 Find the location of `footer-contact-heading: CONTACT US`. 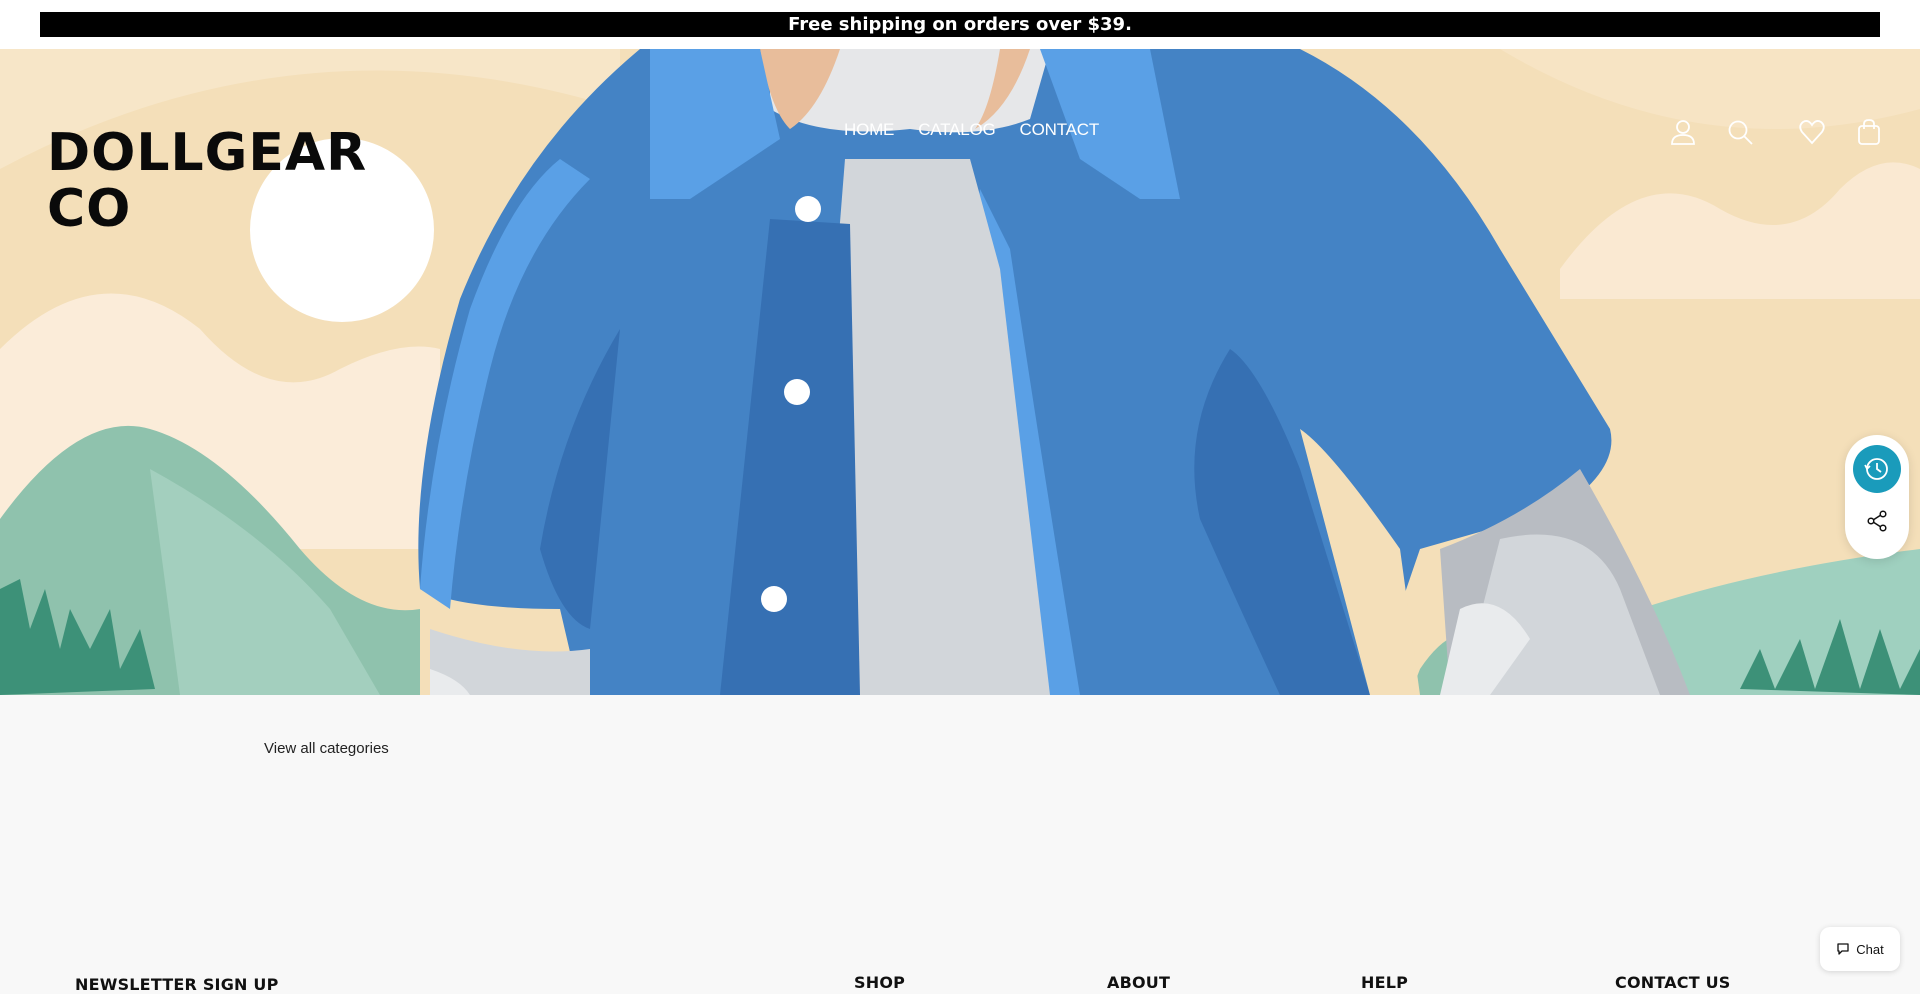

footer-contact-heading: CONTACT US is located at coordinates (1673, 982).